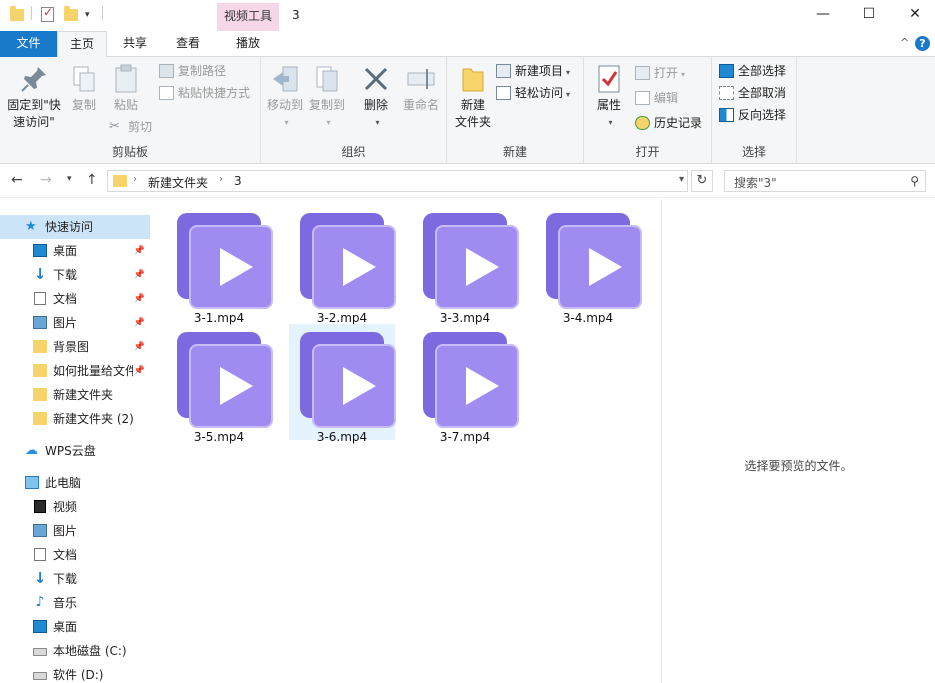 The height and width of the screenshot is (683, 935). I want to click on new-item-dropdown-icon: ▾, so click(568, 72).